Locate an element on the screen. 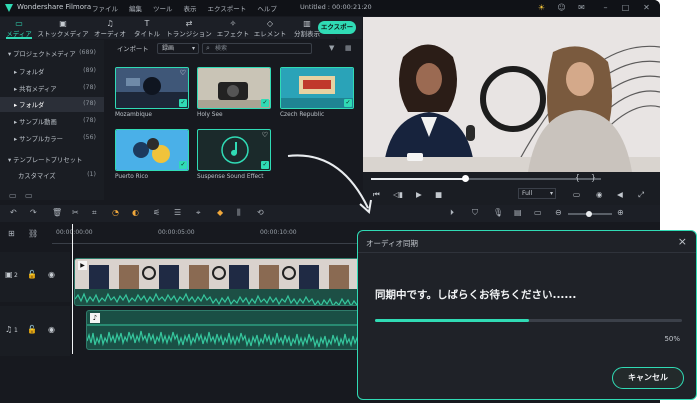 The width and height of the screenshot is (700, 403). media-thumb-suspense-sound: ♡ ✓ is located at coordinates (234, 150).